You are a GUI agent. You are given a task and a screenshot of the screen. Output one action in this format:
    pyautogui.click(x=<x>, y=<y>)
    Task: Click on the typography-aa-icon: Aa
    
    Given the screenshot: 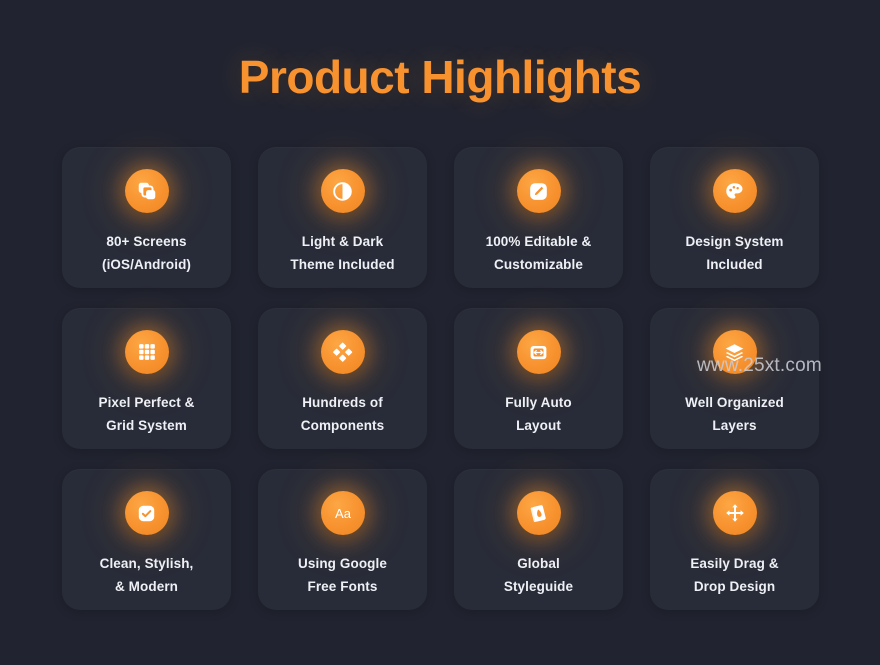 What is the action you would take?
    pyautogui.click(x=342, y=513)
    